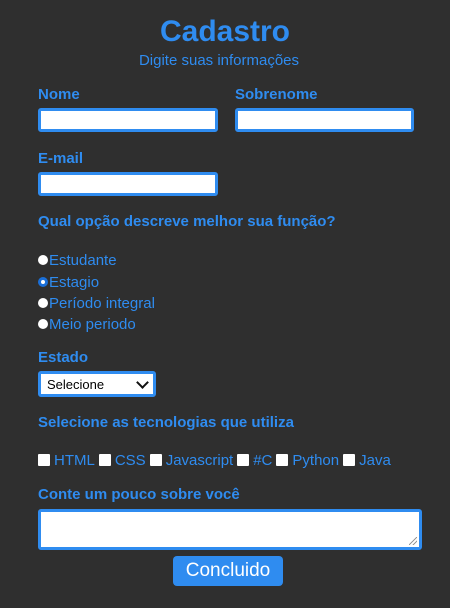  I want to click on tech-checkbox-group: HTML CSS Javascript #C Python Java, so click(216, 460).